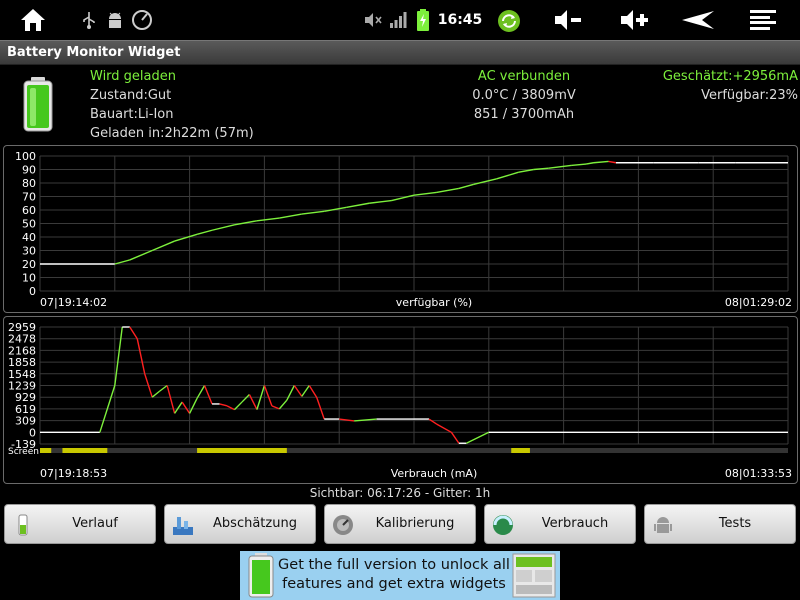  I want to click on back-icon, so click(698, 20).